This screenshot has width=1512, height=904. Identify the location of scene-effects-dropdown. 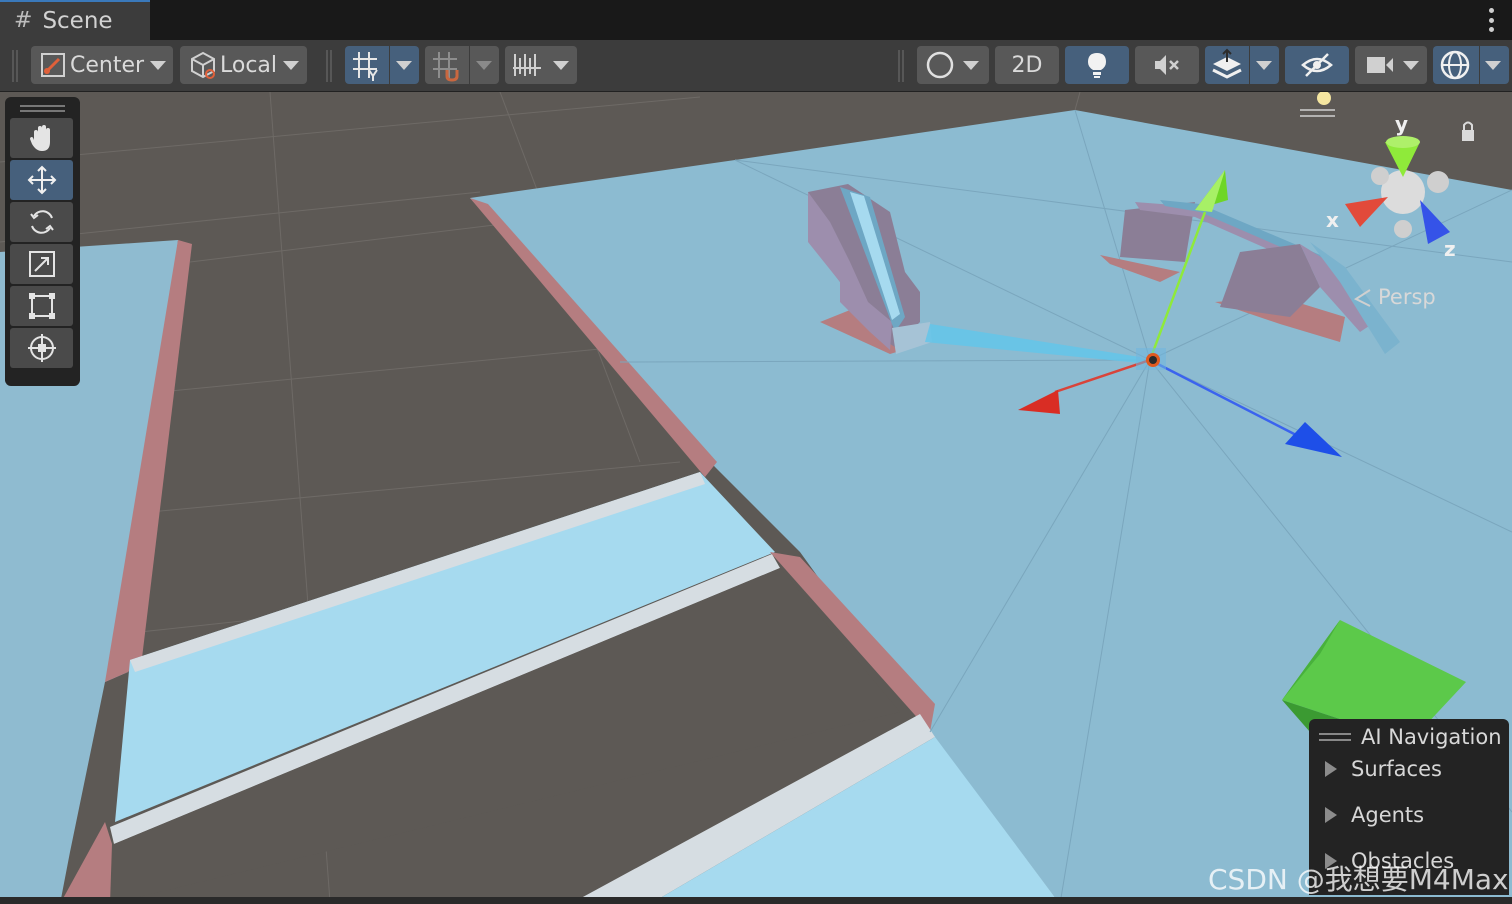
(1242, 65).